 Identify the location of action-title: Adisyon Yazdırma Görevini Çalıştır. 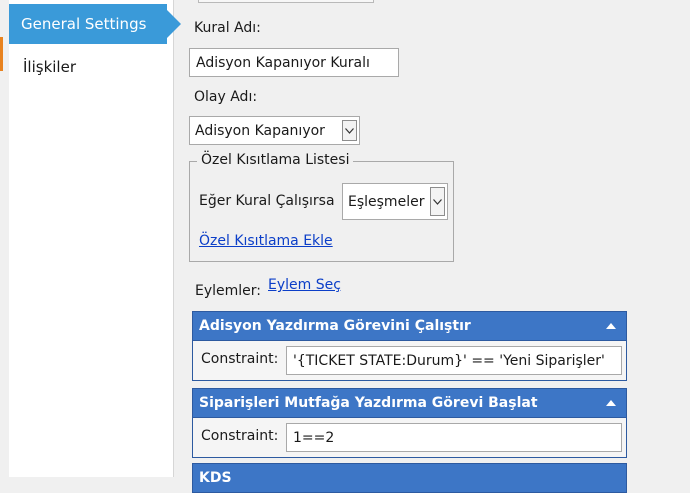
(335, 326).